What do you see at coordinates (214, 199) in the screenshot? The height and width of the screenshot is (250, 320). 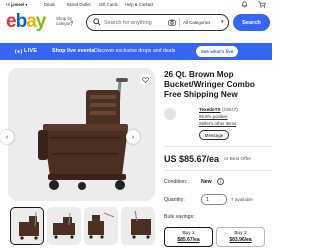 I see `quantity-input: 1` at bounding box center [214, 199].